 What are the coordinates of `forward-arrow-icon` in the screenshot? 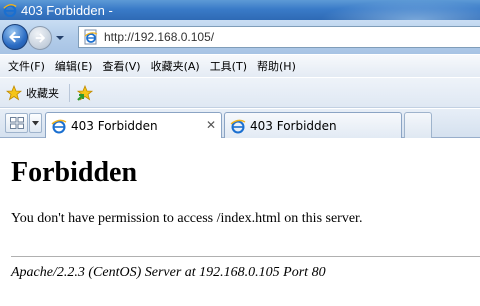 It's located at (40, 38).